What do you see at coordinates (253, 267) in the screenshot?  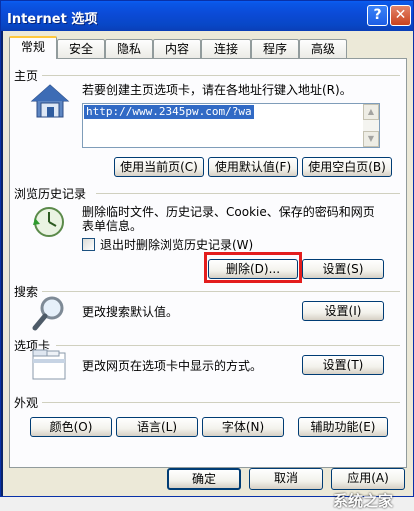 I see `red-highlight-box` at bounding box center [253, 267].